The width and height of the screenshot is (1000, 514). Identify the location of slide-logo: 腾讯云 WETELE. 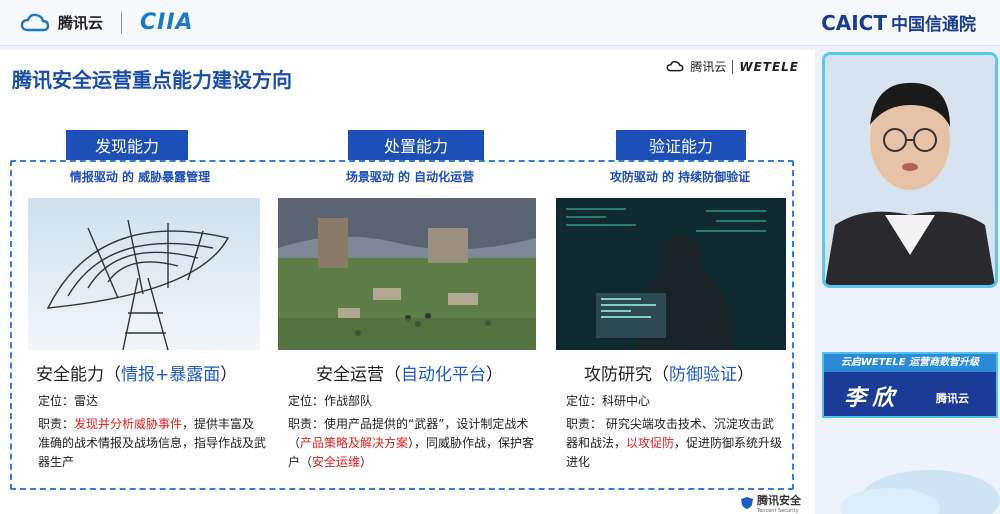
(732, 66).